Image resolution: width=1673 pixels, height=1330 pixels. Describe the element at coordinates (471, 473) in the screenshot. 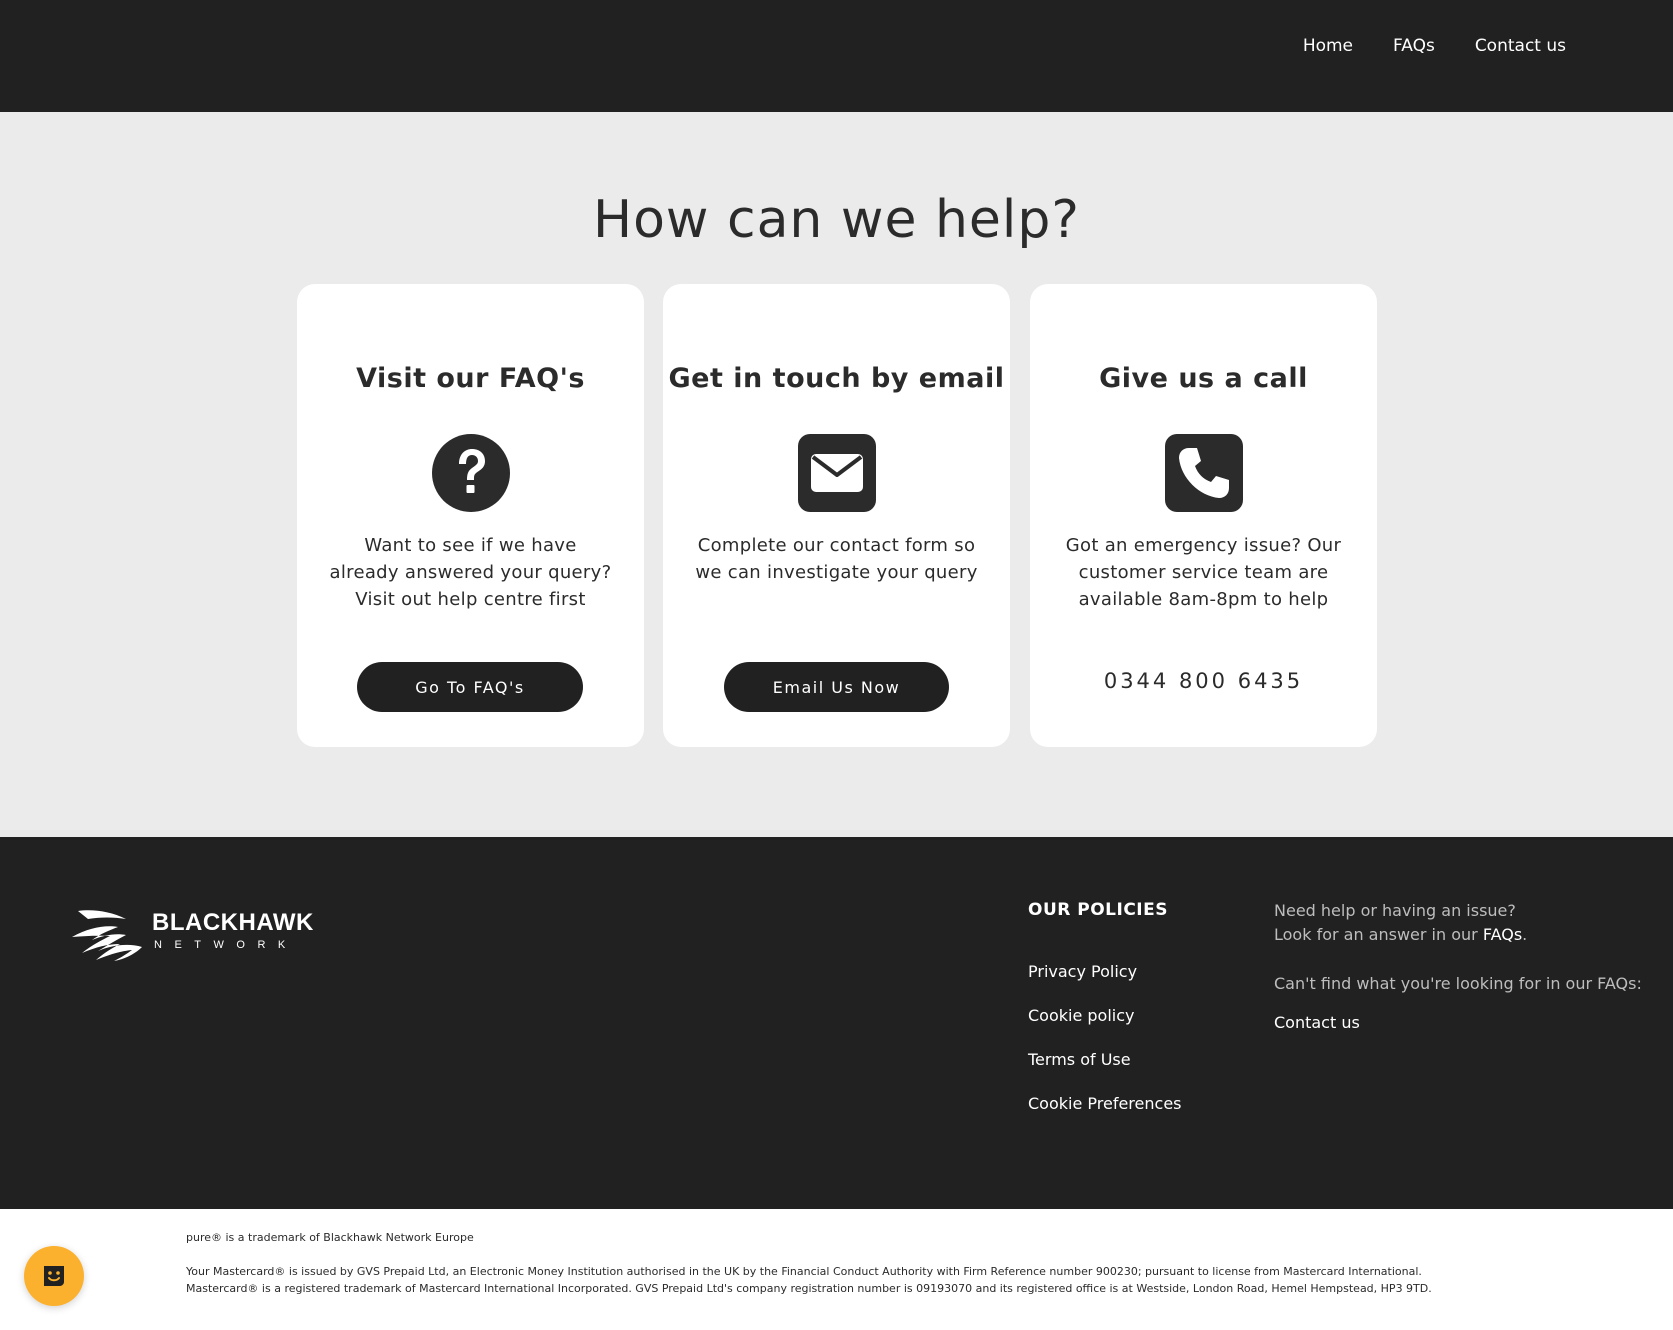

I see `question-circle-icon` at that location.